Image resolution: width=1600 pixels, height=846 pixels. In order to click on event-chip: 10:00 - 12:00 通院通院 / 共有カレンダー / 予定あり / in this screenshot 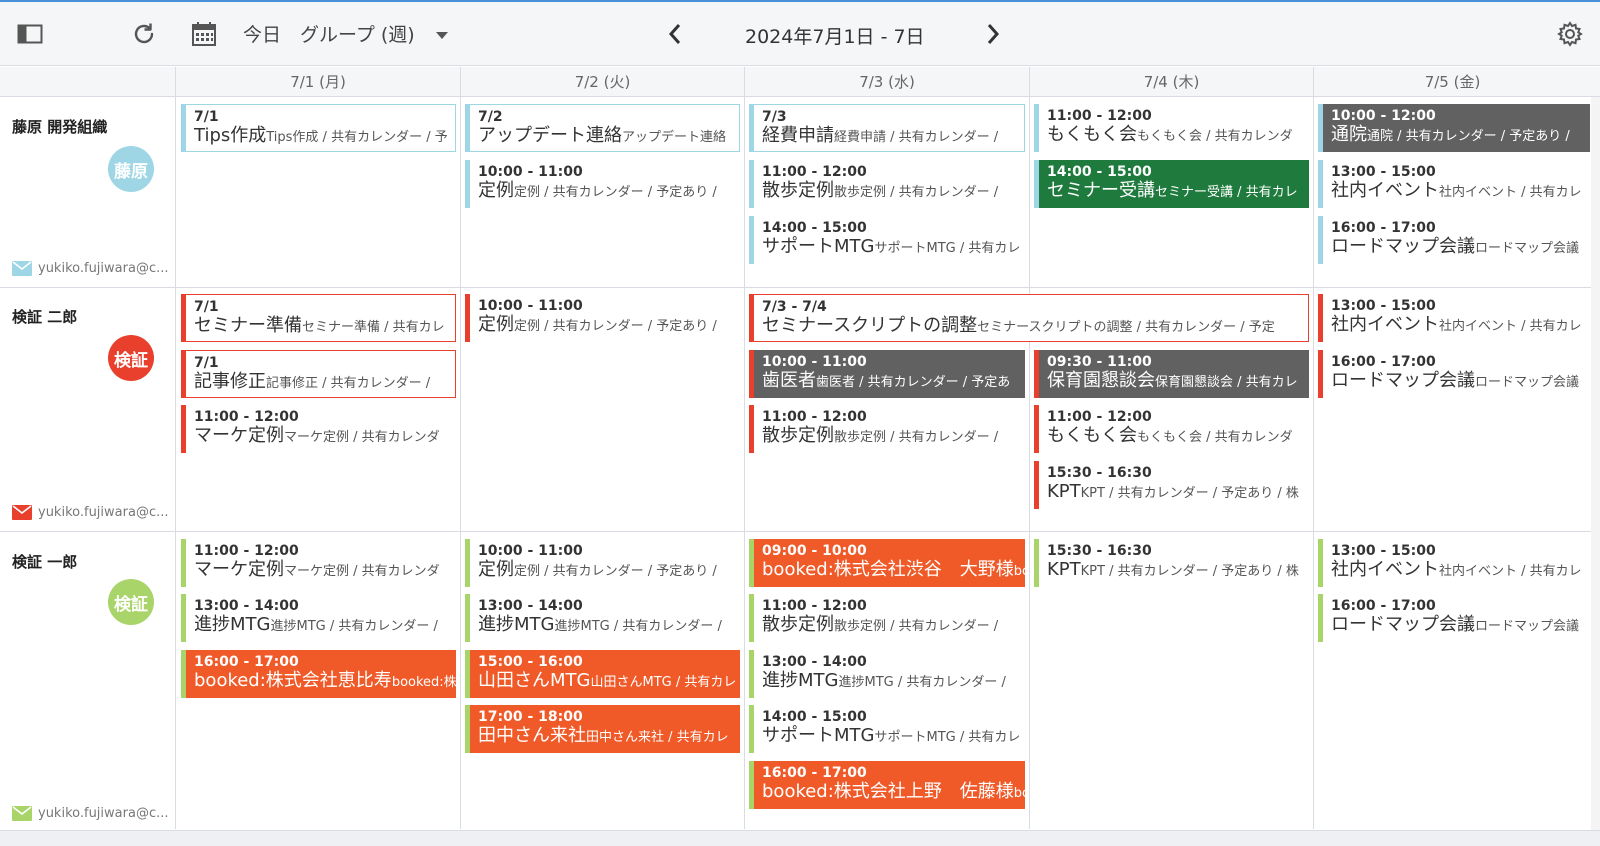, I will do `click(1454, 128)`.